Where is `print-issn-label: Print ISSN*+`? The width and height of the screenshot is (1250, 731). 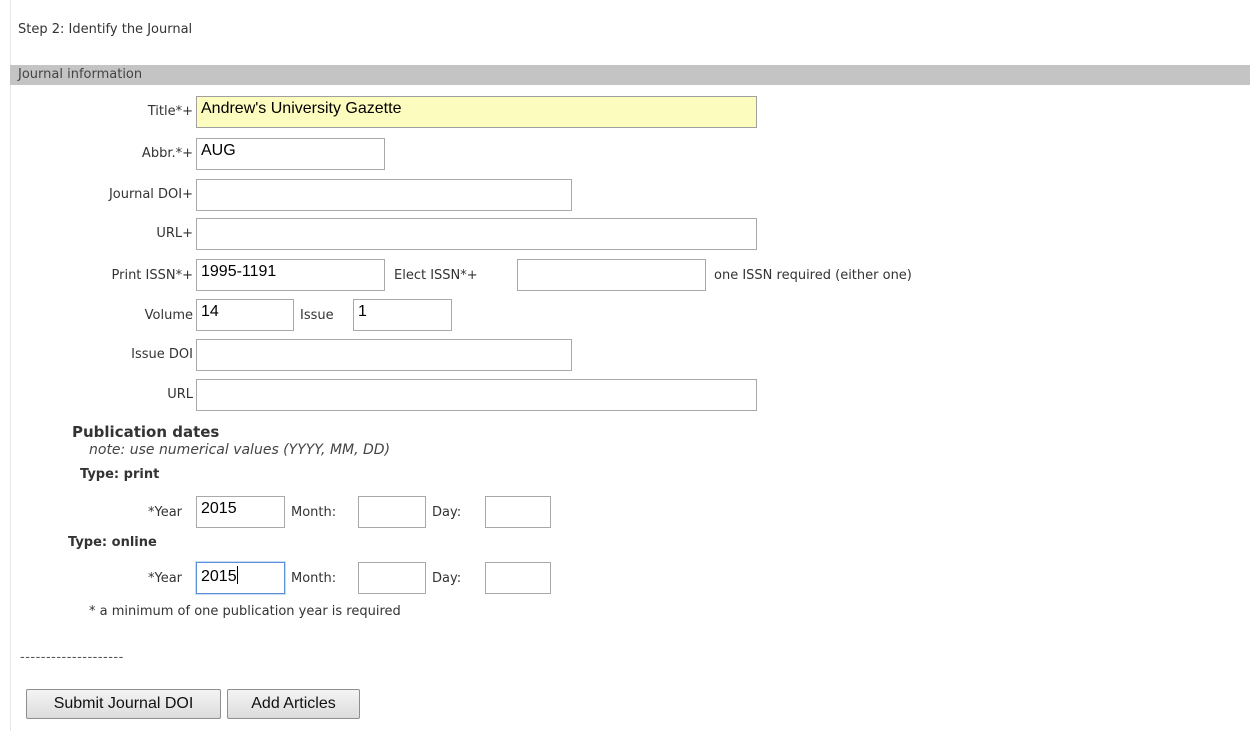 print-issn-label: Print ISSN*+ is located at coordinates (152, 275).